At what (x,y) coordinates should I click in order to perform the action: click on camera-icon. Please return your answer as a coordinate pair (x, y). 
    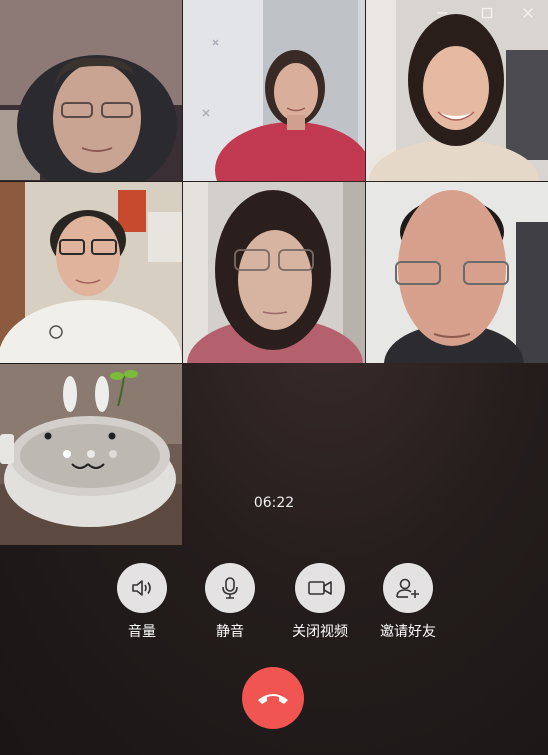
    Looking at the image, I should click on (320, 588).